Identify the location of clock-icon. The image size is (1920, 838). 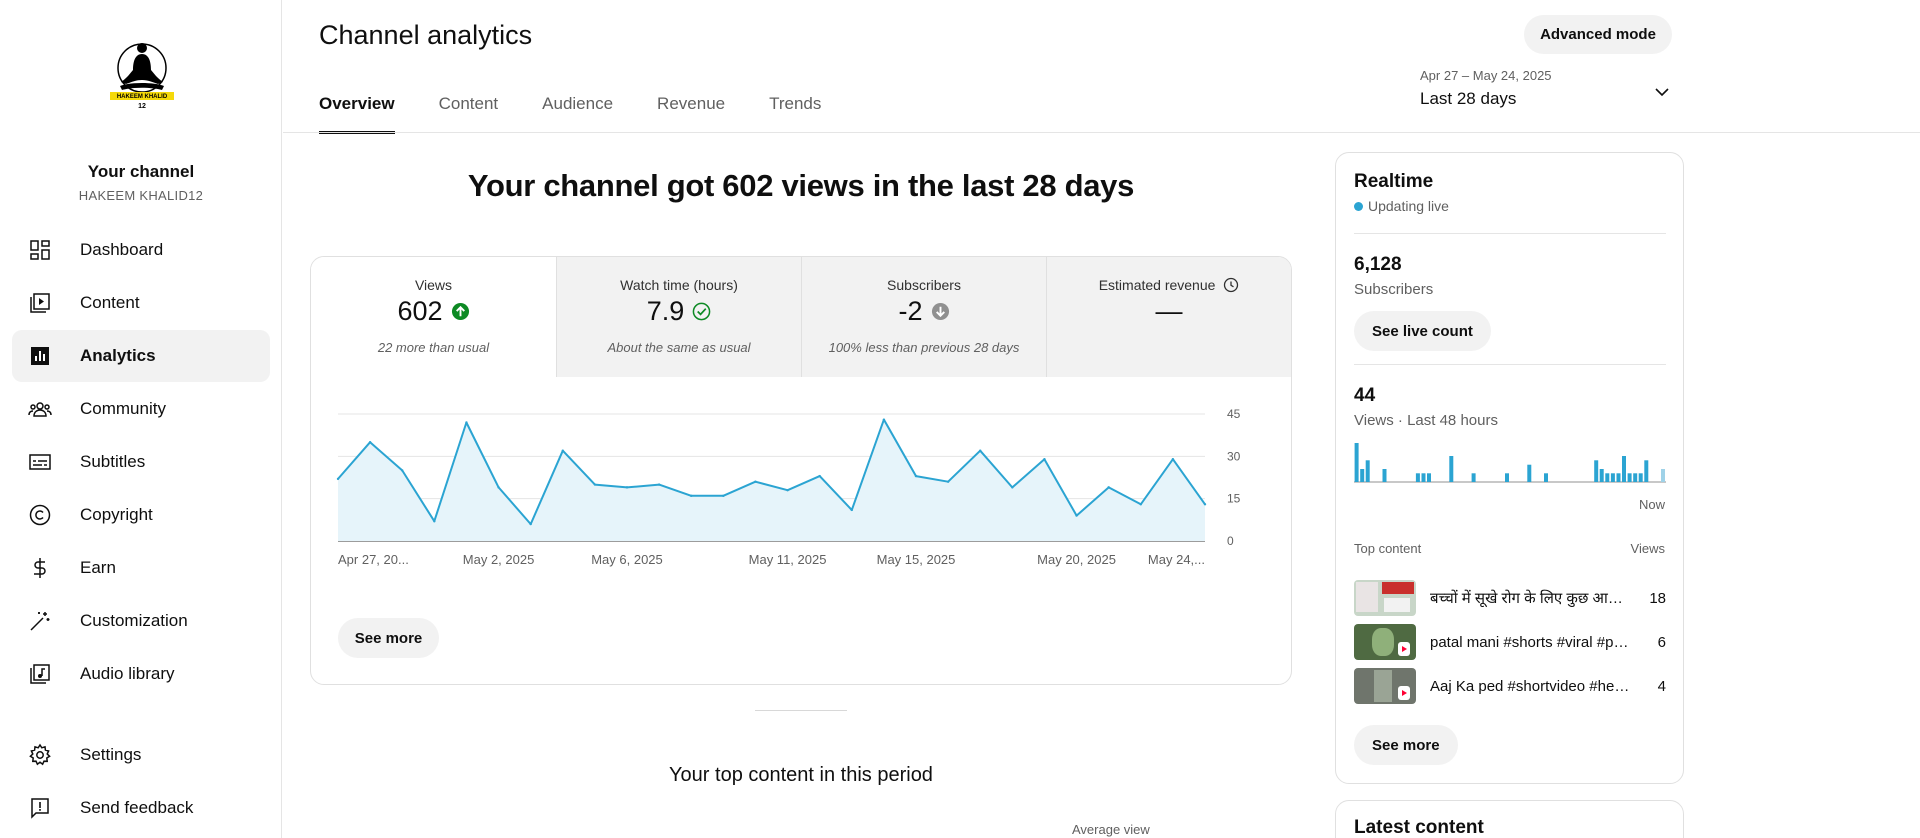
(1231, 285).